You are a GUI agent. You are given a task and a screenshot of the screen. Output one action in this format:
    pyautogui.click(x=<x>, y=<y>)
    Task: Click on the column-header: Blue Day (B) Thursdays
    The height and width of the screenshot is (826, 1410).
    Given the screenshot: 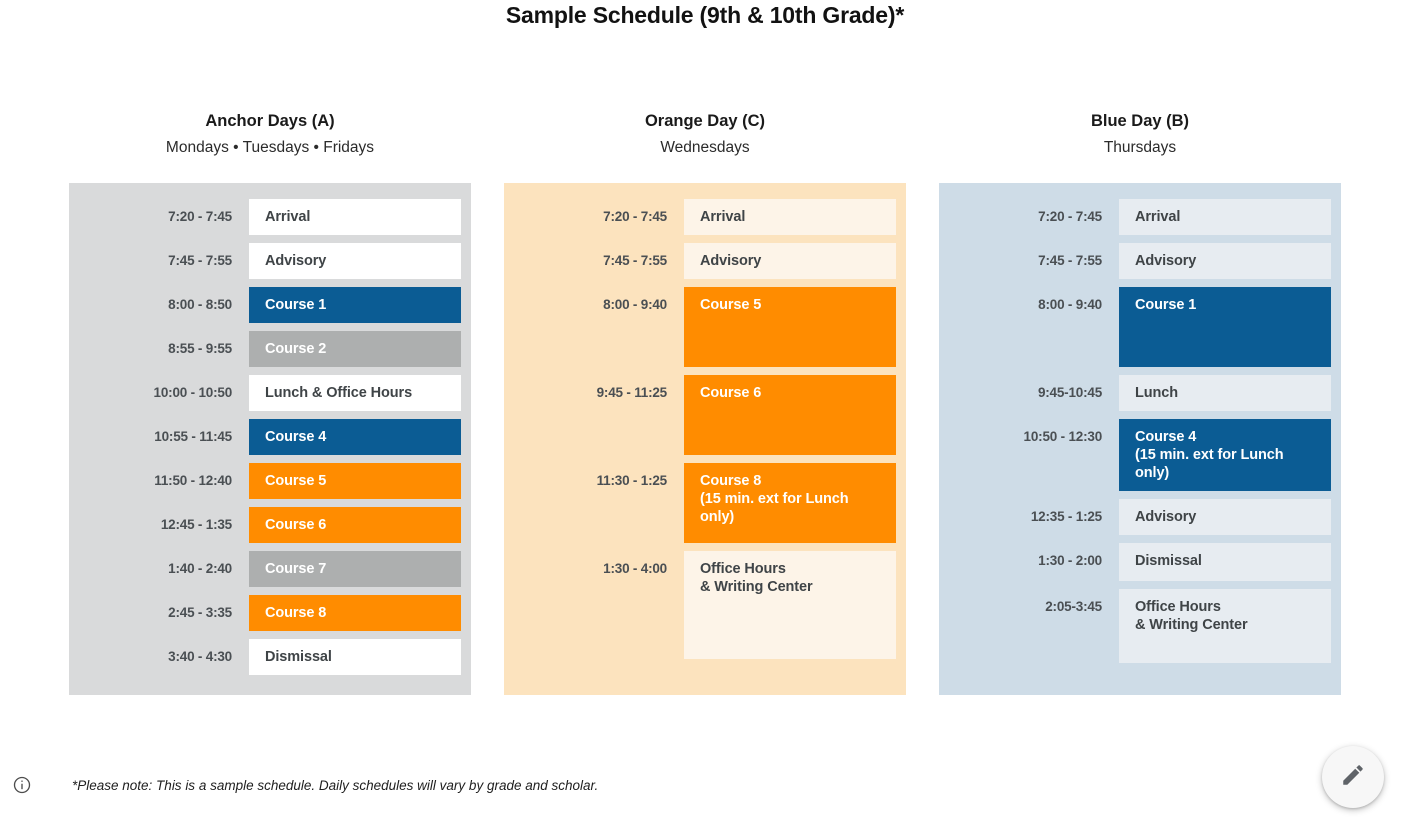 What is the action you would take?
    pyautogui.click(x=1140, y=134)
    